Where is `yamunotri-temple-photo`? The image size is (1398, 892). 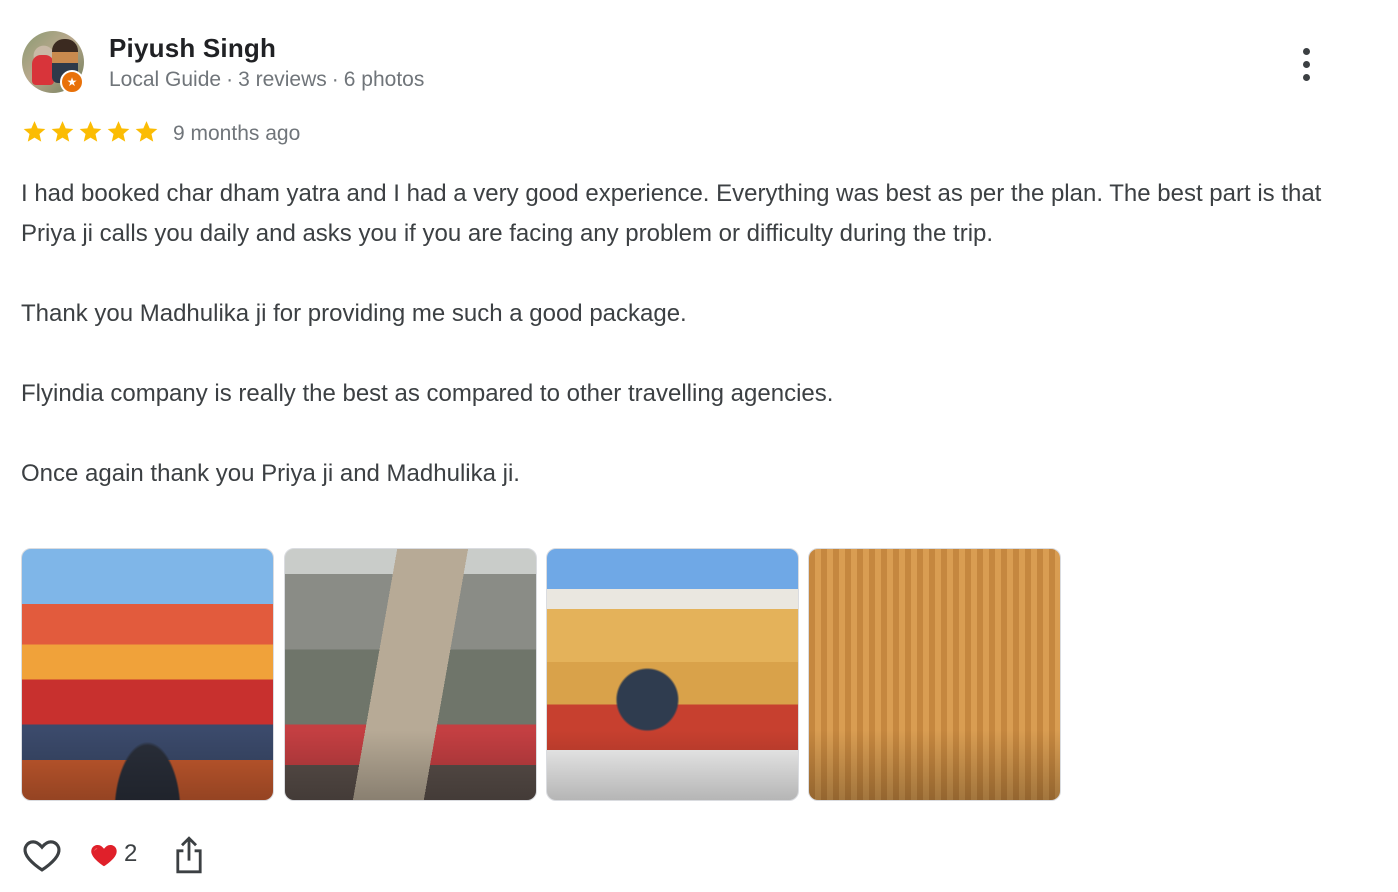 yamunotri-temple-photo is located at coordinates (934, 674).